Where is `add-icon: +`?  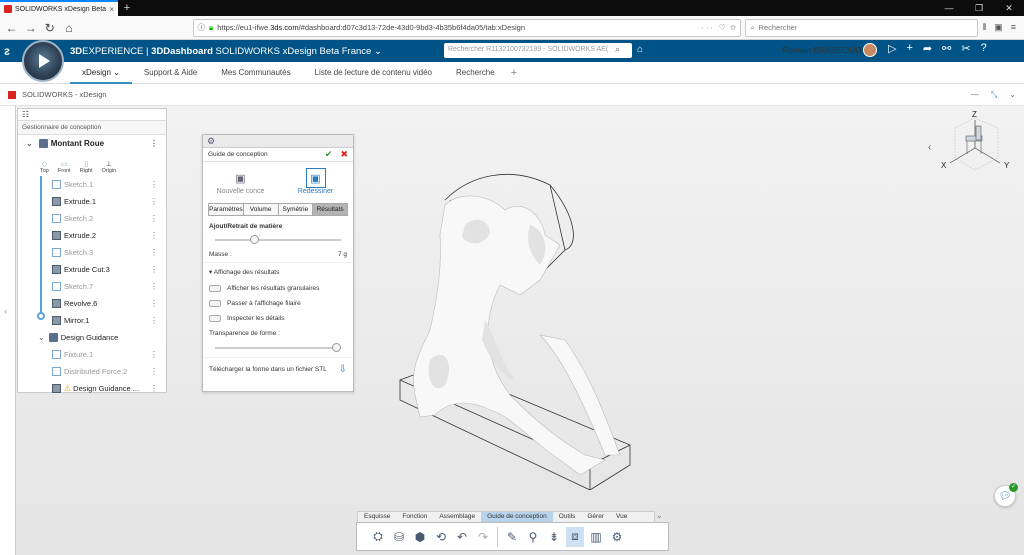 add-icon: + is located at coordinates (909, 48).